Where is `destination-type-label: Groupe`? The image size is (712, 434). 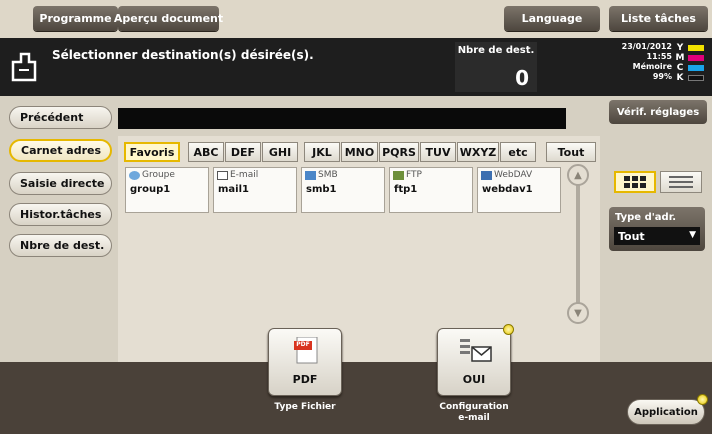
destination-type-label: Groupe is located at coordinates (158, 175).